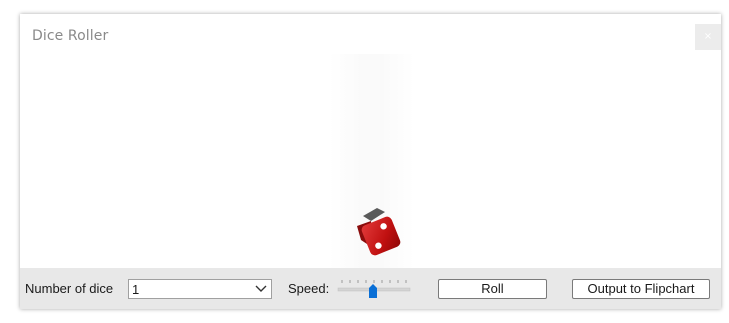 This screenshot has width=729, height=323. Describe the element at coordinates (374, 281) in the screenshot. I see `slider-ticks` at that location.